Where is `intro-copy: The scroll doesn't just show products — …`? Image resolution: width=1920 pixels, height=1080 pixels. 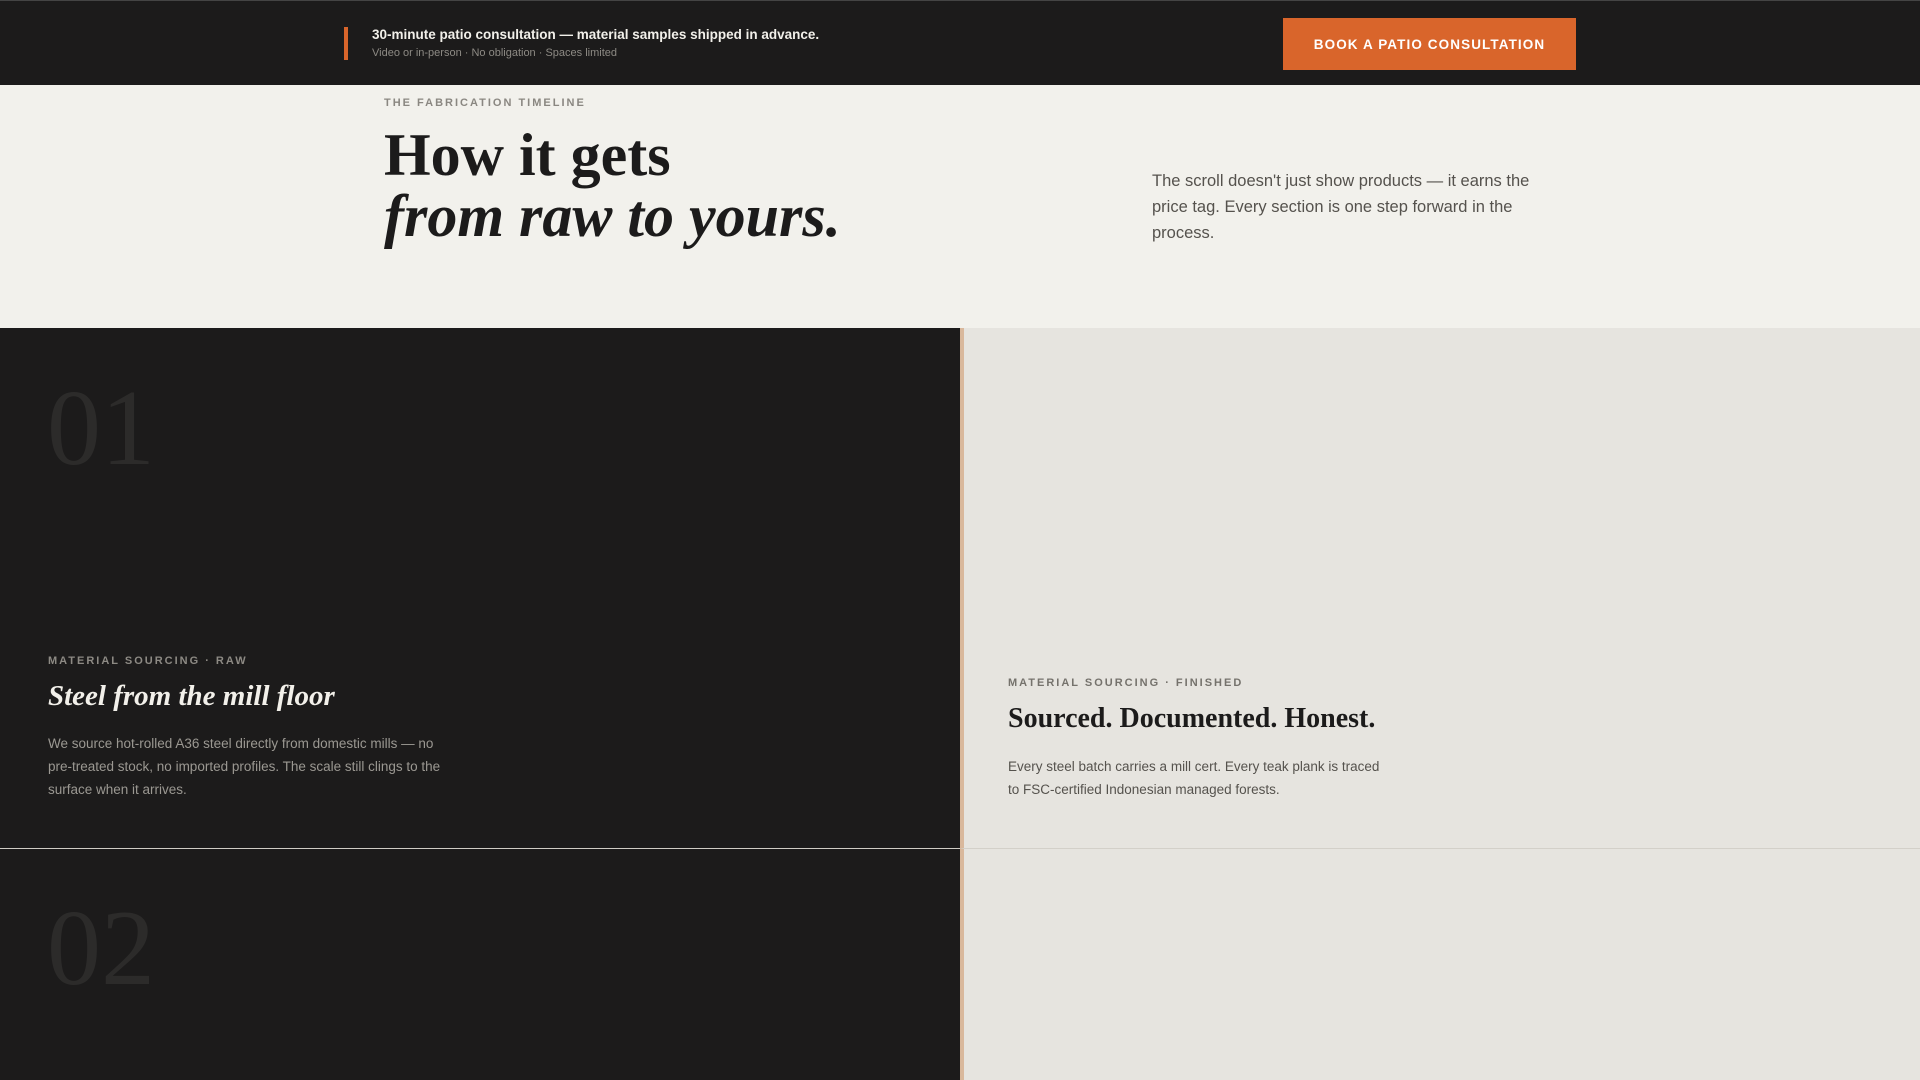 intro-copy: The scroll doesn't just show products — … is located at coordinates (1341, 207).